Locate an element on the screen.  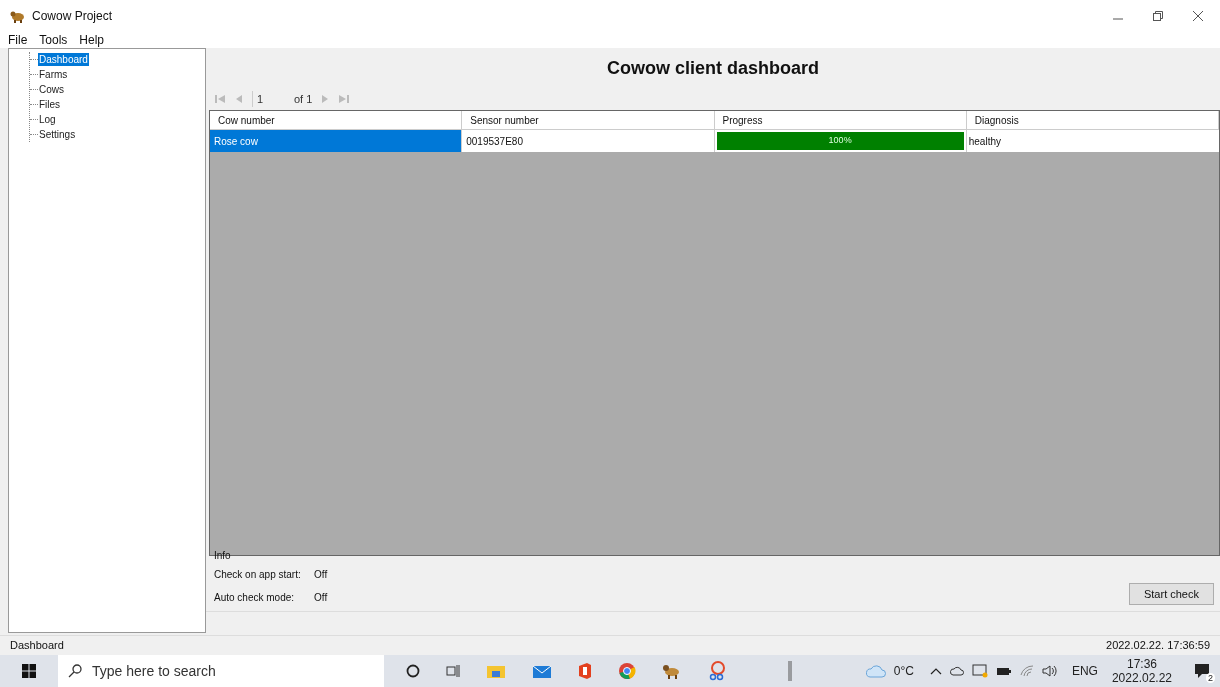
tree-item: Log is located at coordinates (47, 119).